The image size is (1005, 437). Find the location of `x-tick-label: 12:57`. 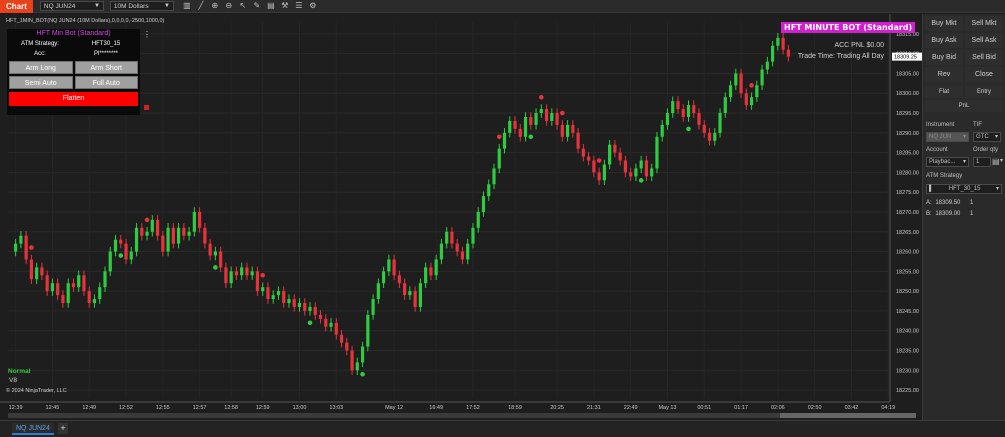

x-tick-label: 12:57 is located at coordinates (200, 408).